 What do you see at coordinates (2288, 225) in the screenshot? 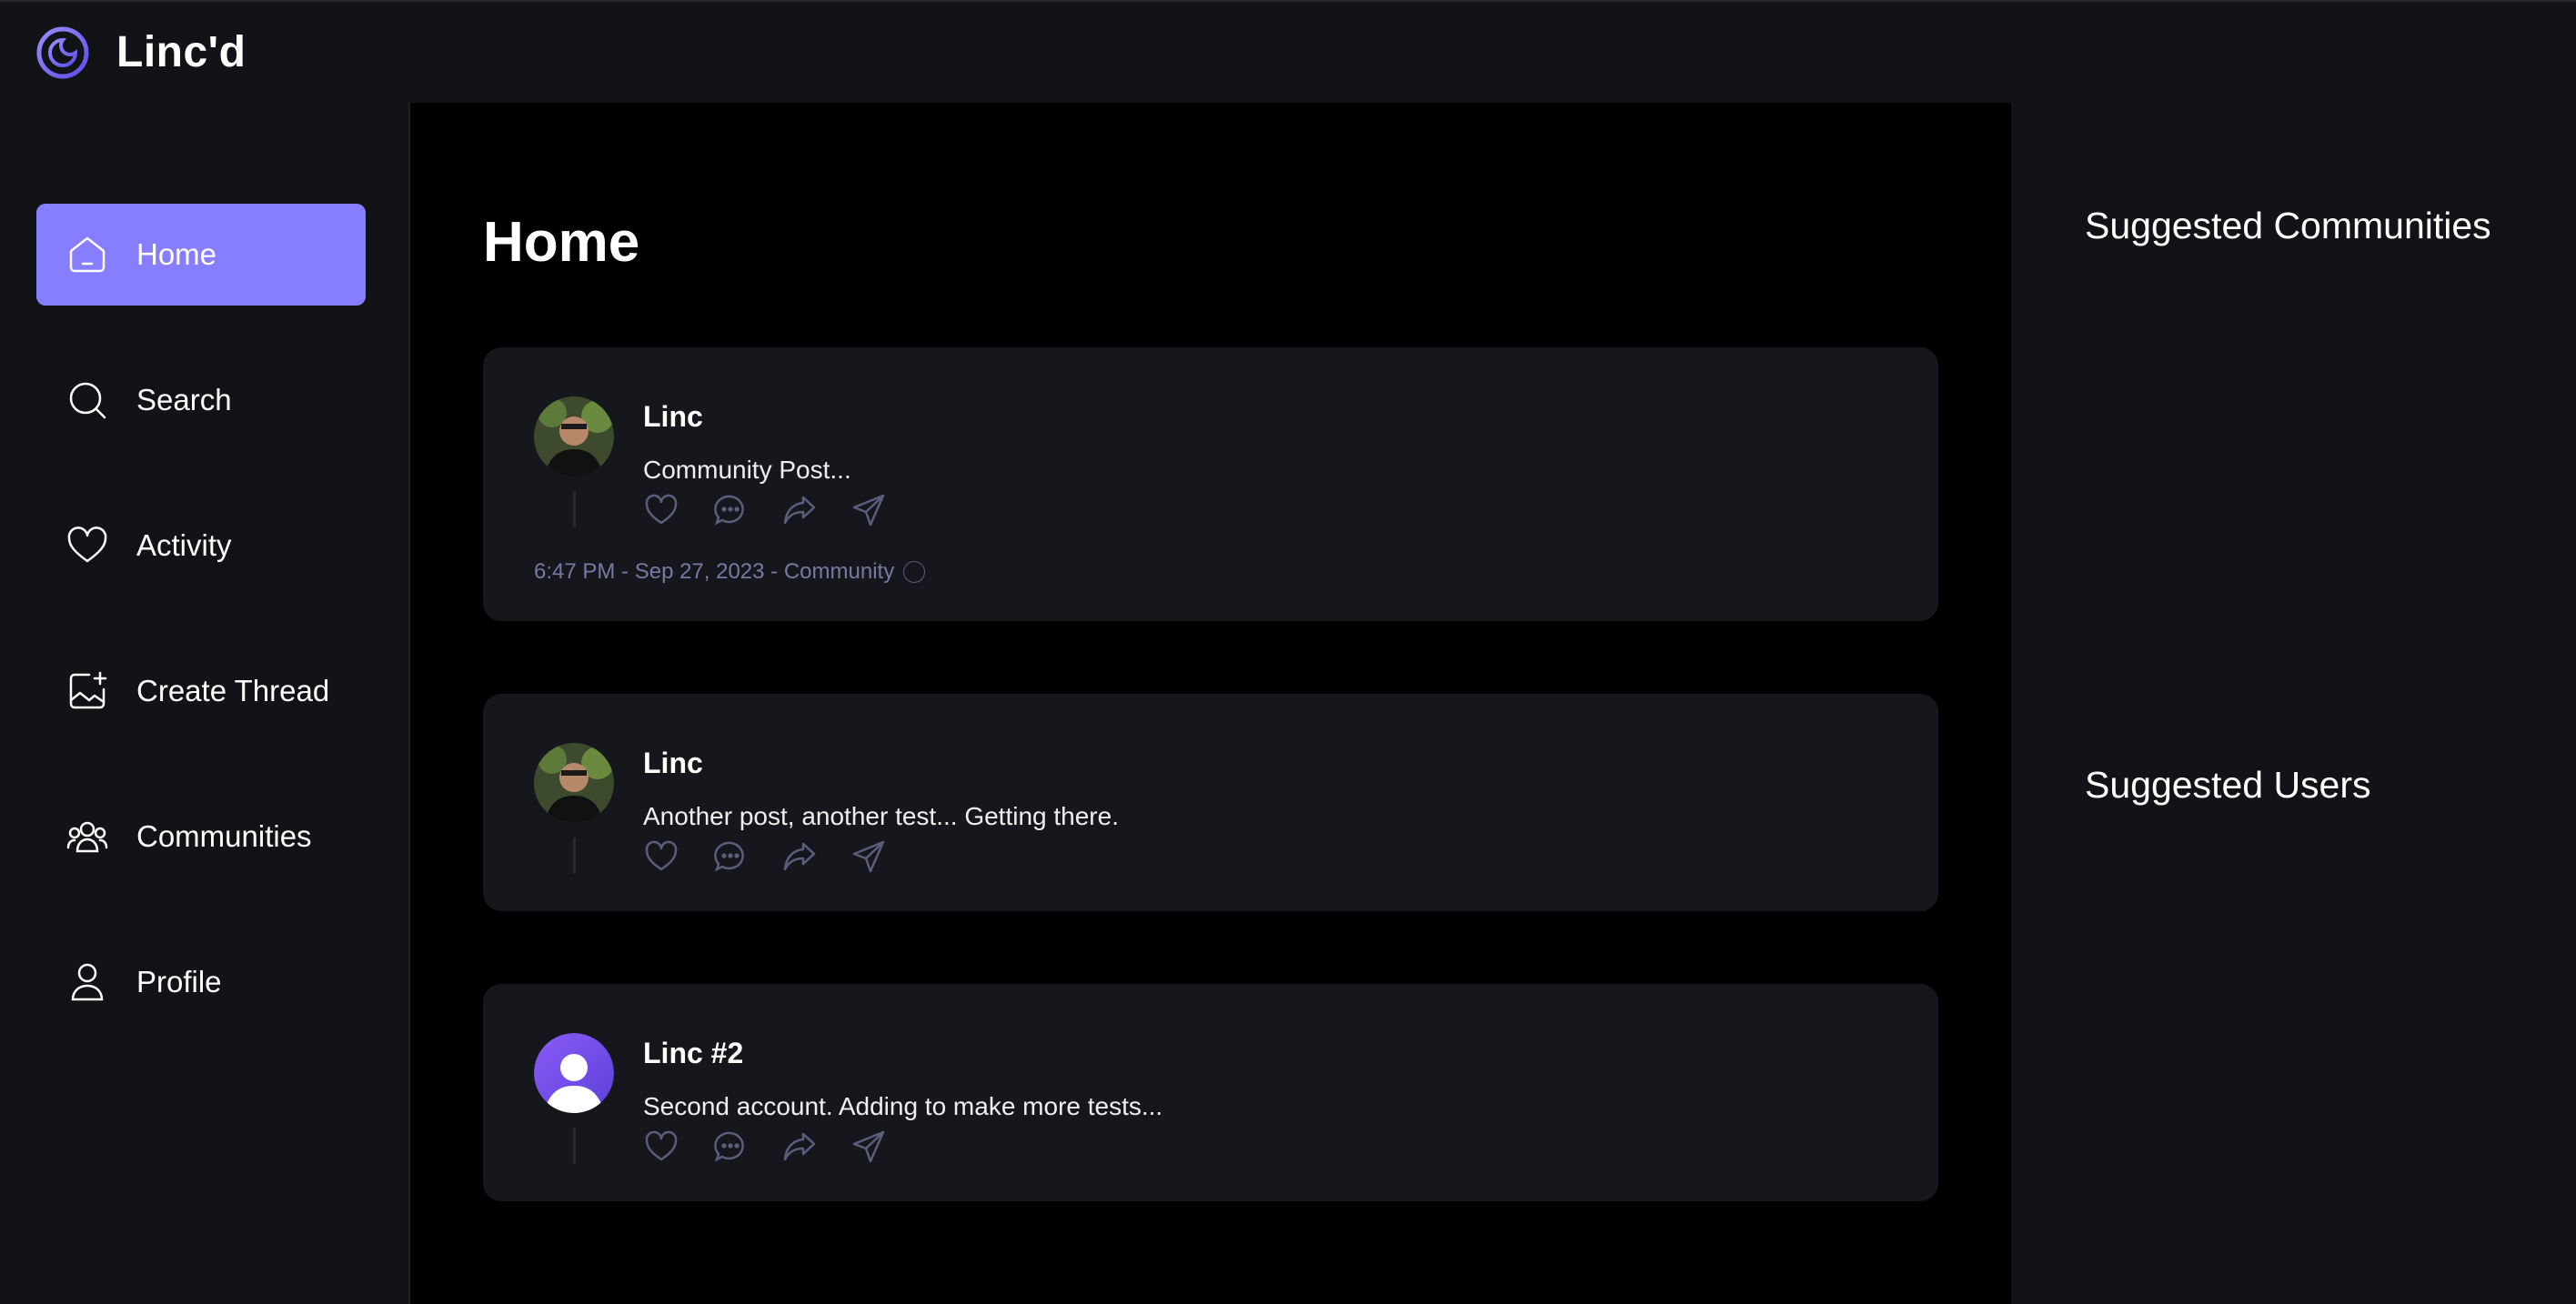
I see `suggested-communities-title: Suggested Communities` at bounding box center [2288, 225].